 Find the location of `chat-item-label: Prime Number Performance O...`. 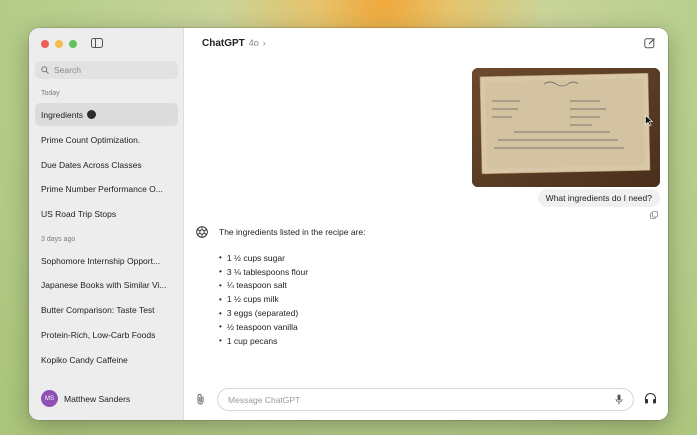

chat-item-label: Prime Number Performance O... is located at coordinates (102, 188).